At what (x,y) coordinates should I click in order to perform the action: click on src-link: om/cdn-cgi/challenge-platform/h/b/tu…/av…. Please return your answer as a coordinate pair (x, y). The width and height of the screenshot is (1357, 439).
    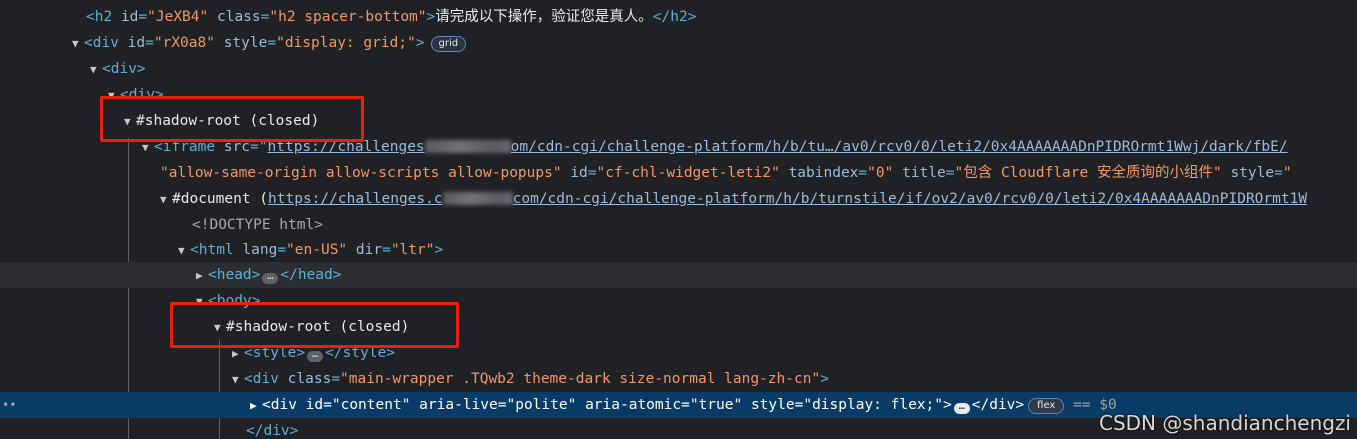
    Looking at the image, I should click on (899, 147).